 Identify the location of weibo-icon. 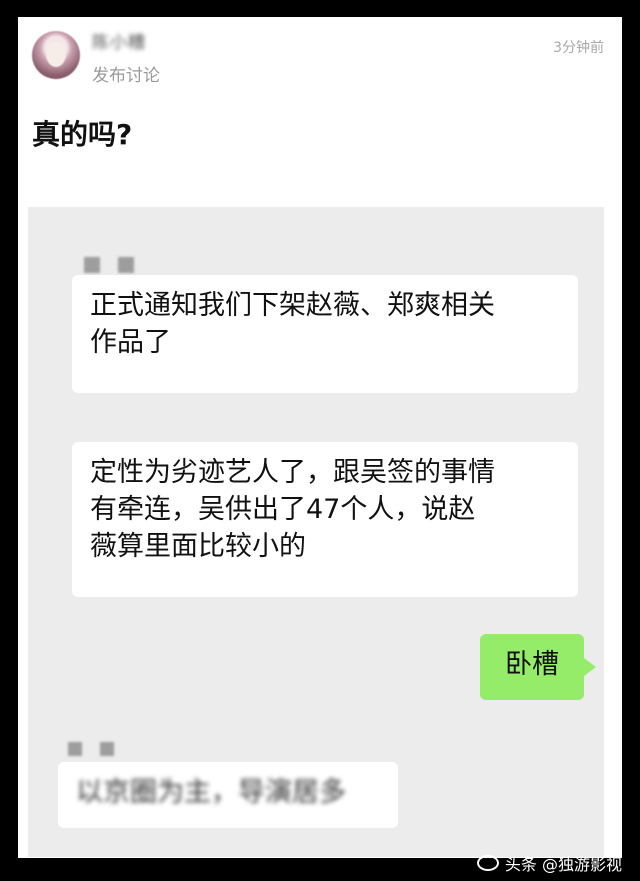
(487, 863).